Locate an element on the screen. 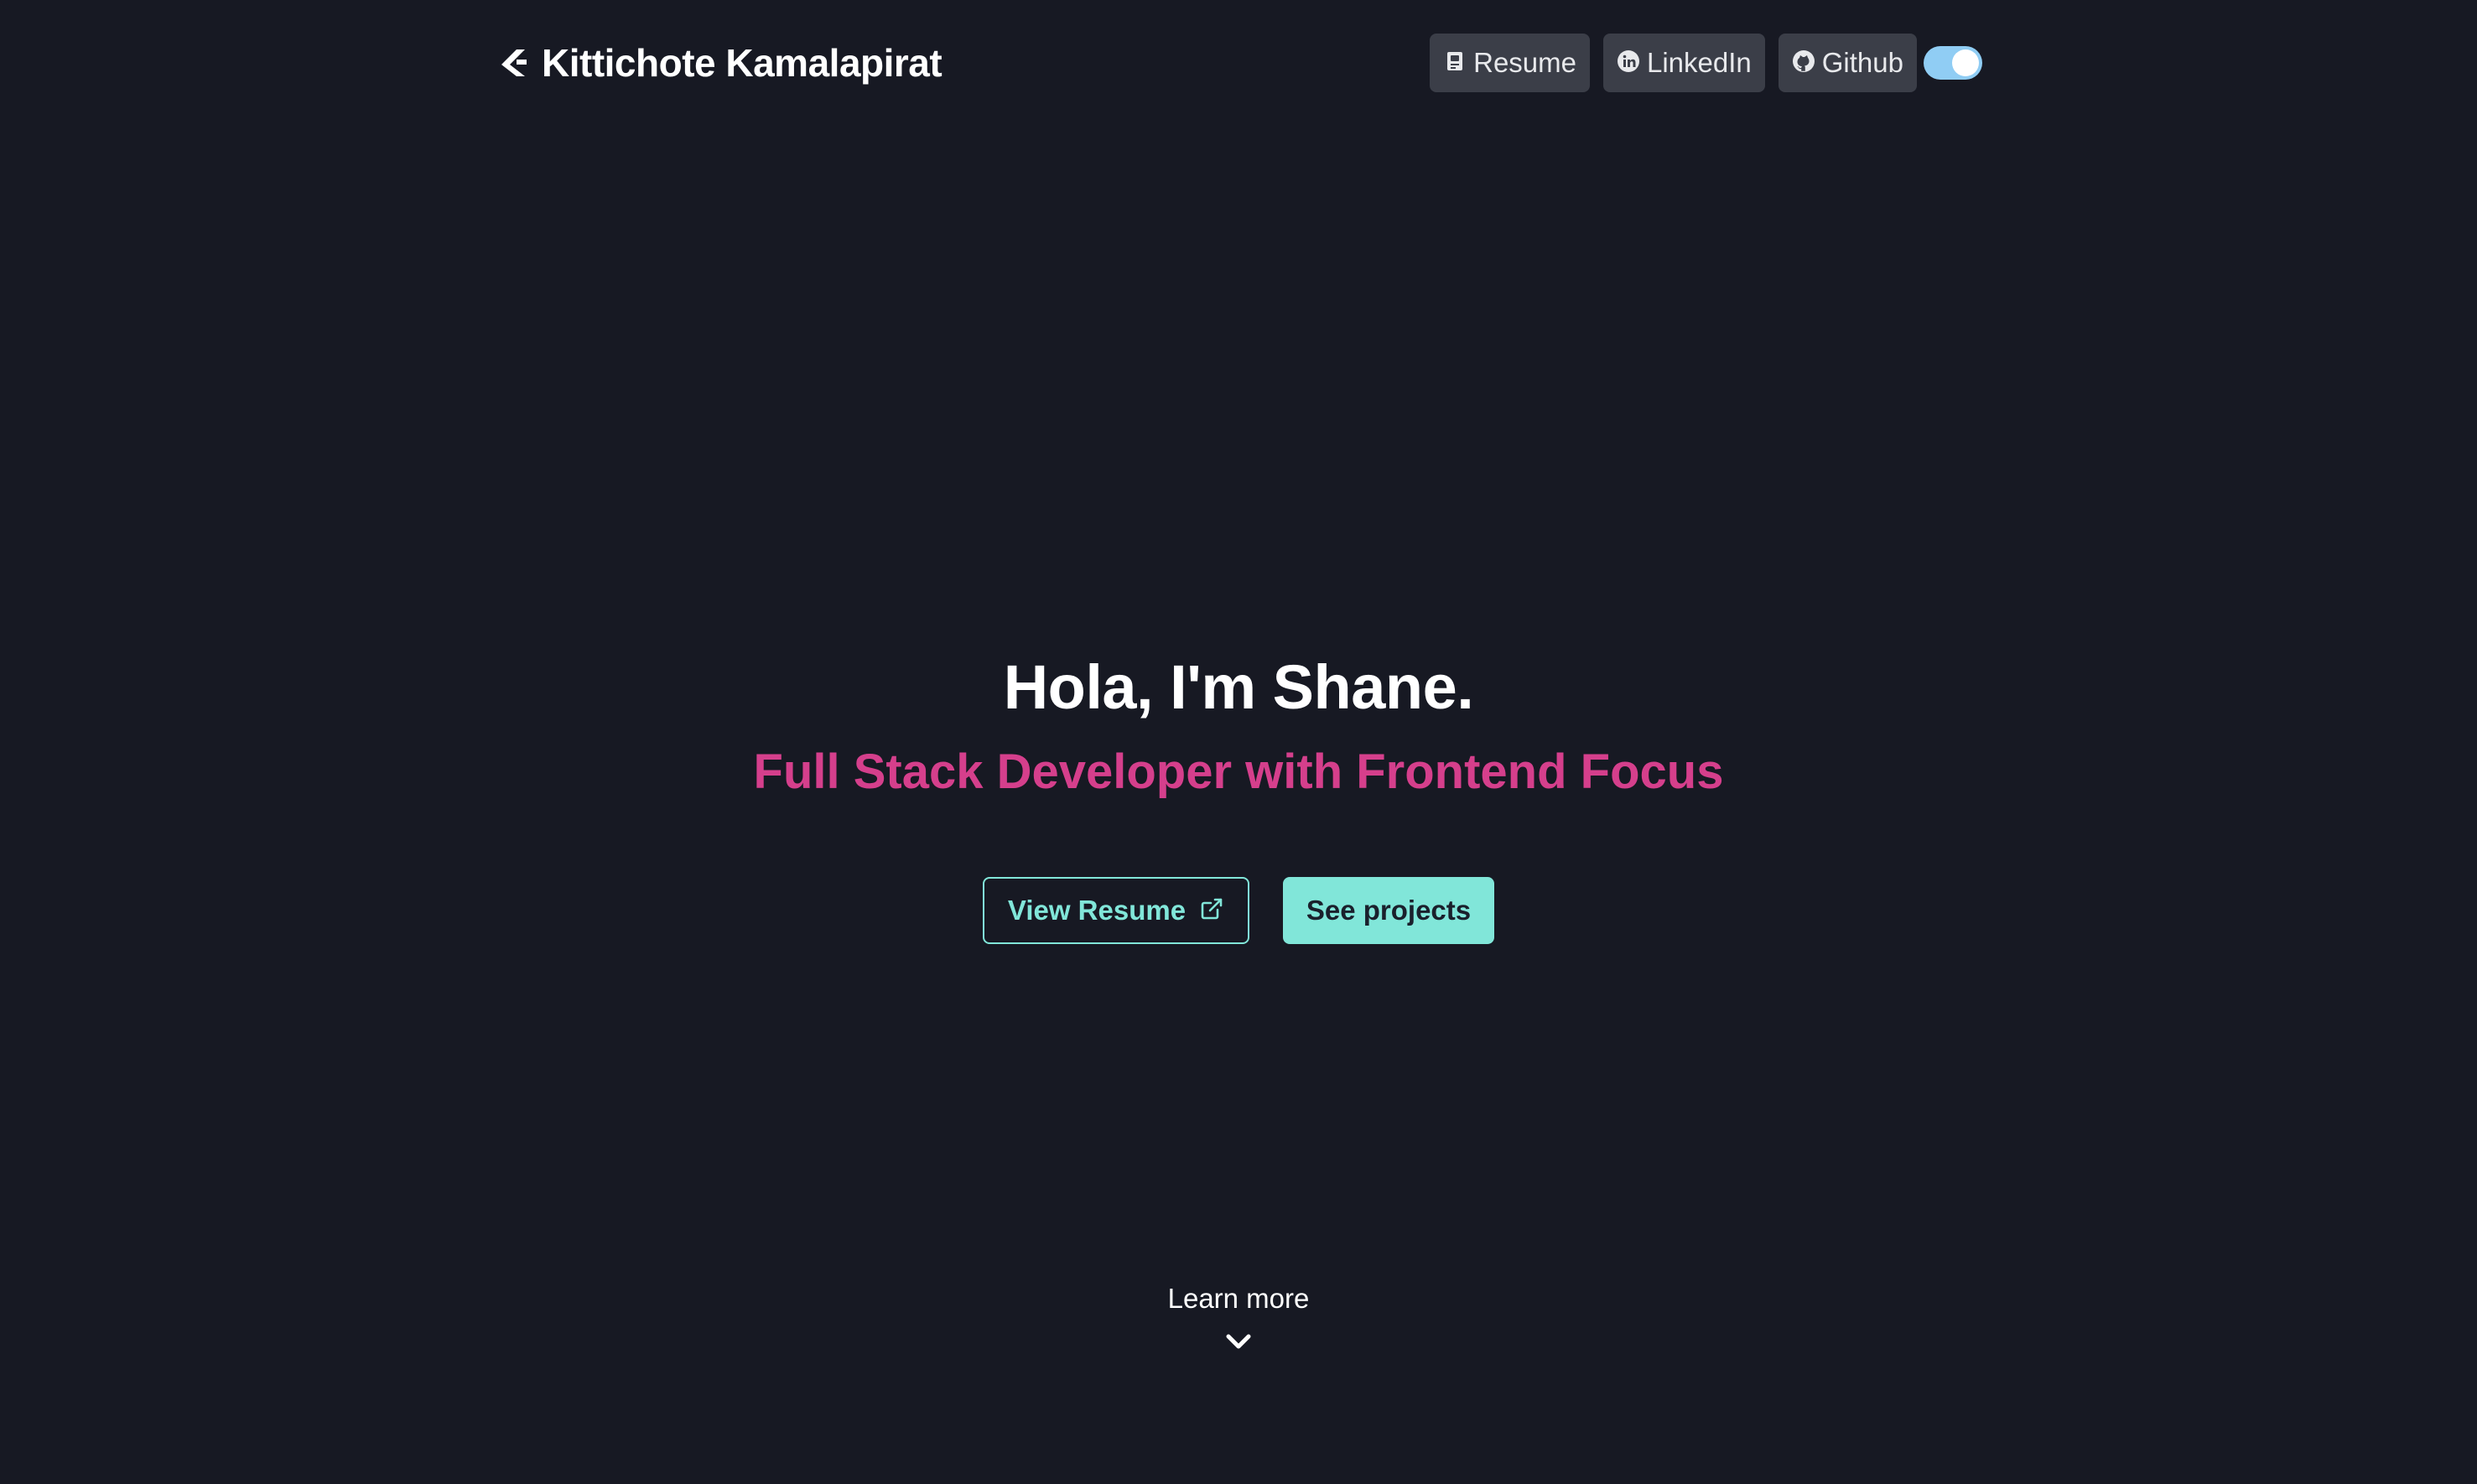 This screenshot has height=1484, width=2477. resume-nav-button: Resume is located at coordinates (1510, 63).